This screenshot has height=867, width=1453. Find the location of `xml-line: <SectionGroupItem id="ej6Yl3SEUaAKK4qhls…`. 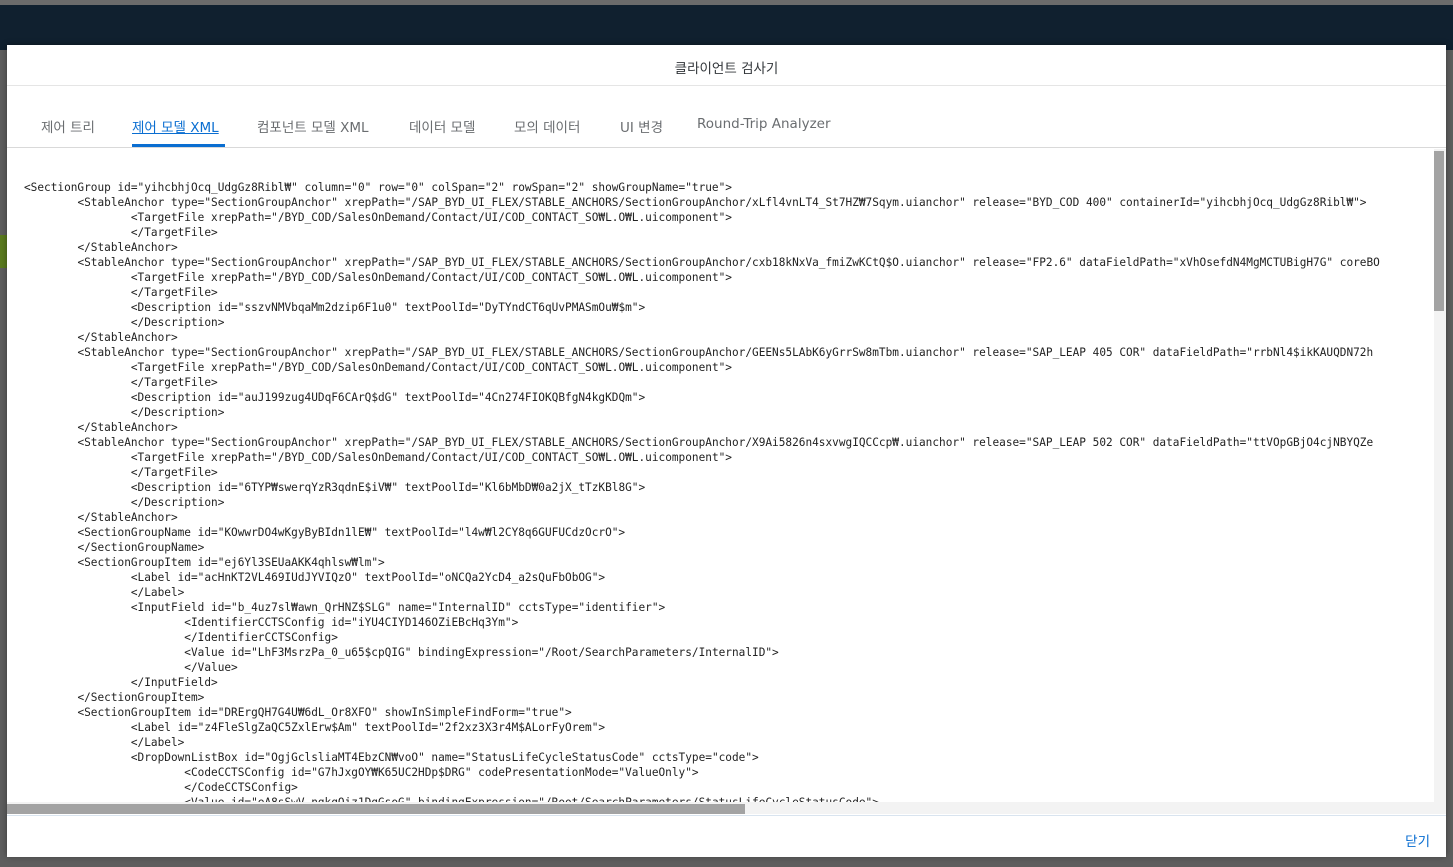

xml-line: <SectionGroupItem id="ej6Yl3SEUaAKK4qhls… is located at coordinates (204, 562).